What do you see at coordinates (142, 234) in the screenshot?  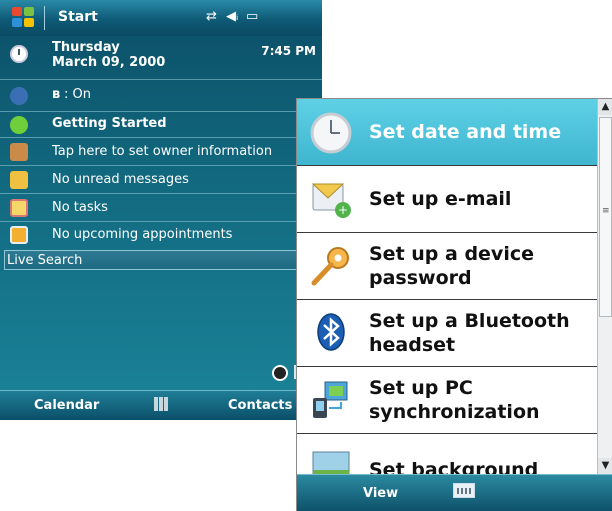 I see `appointments-label: No upcoming appointments` at bounding box center [142, 234].